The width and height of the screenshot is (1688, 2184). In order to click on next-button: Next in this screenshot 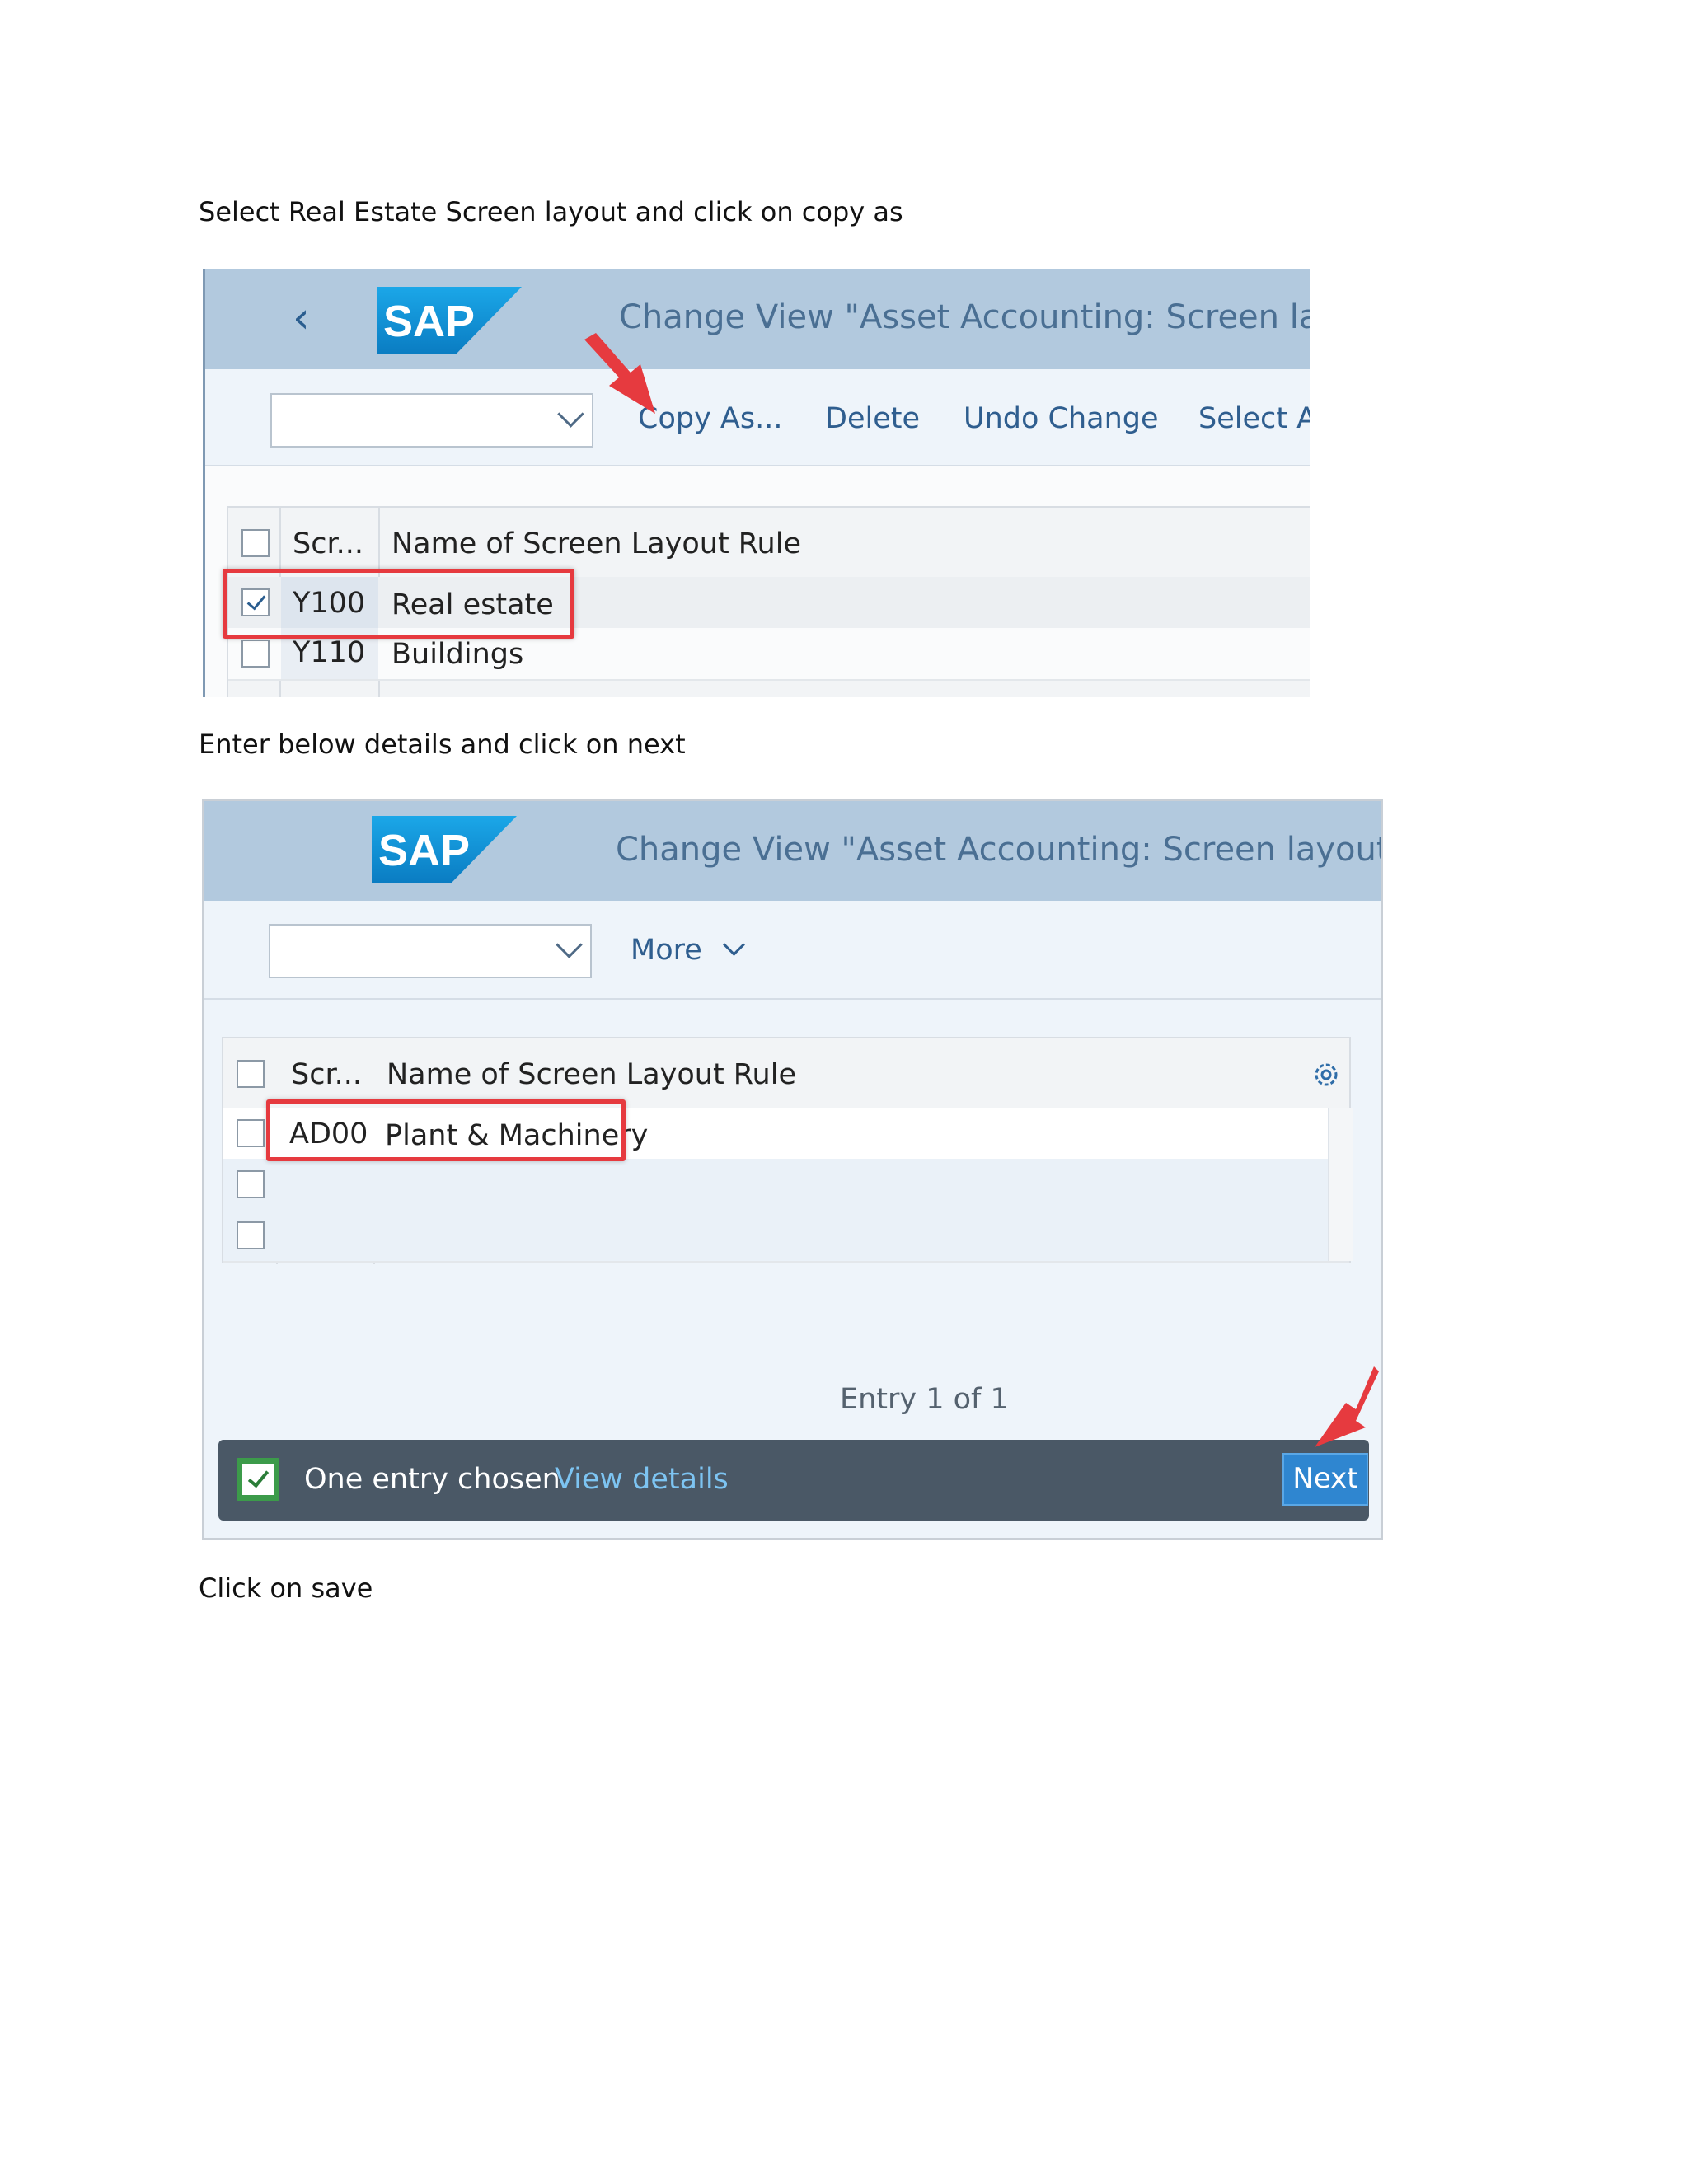, I will do `click(1325, 1479)`.